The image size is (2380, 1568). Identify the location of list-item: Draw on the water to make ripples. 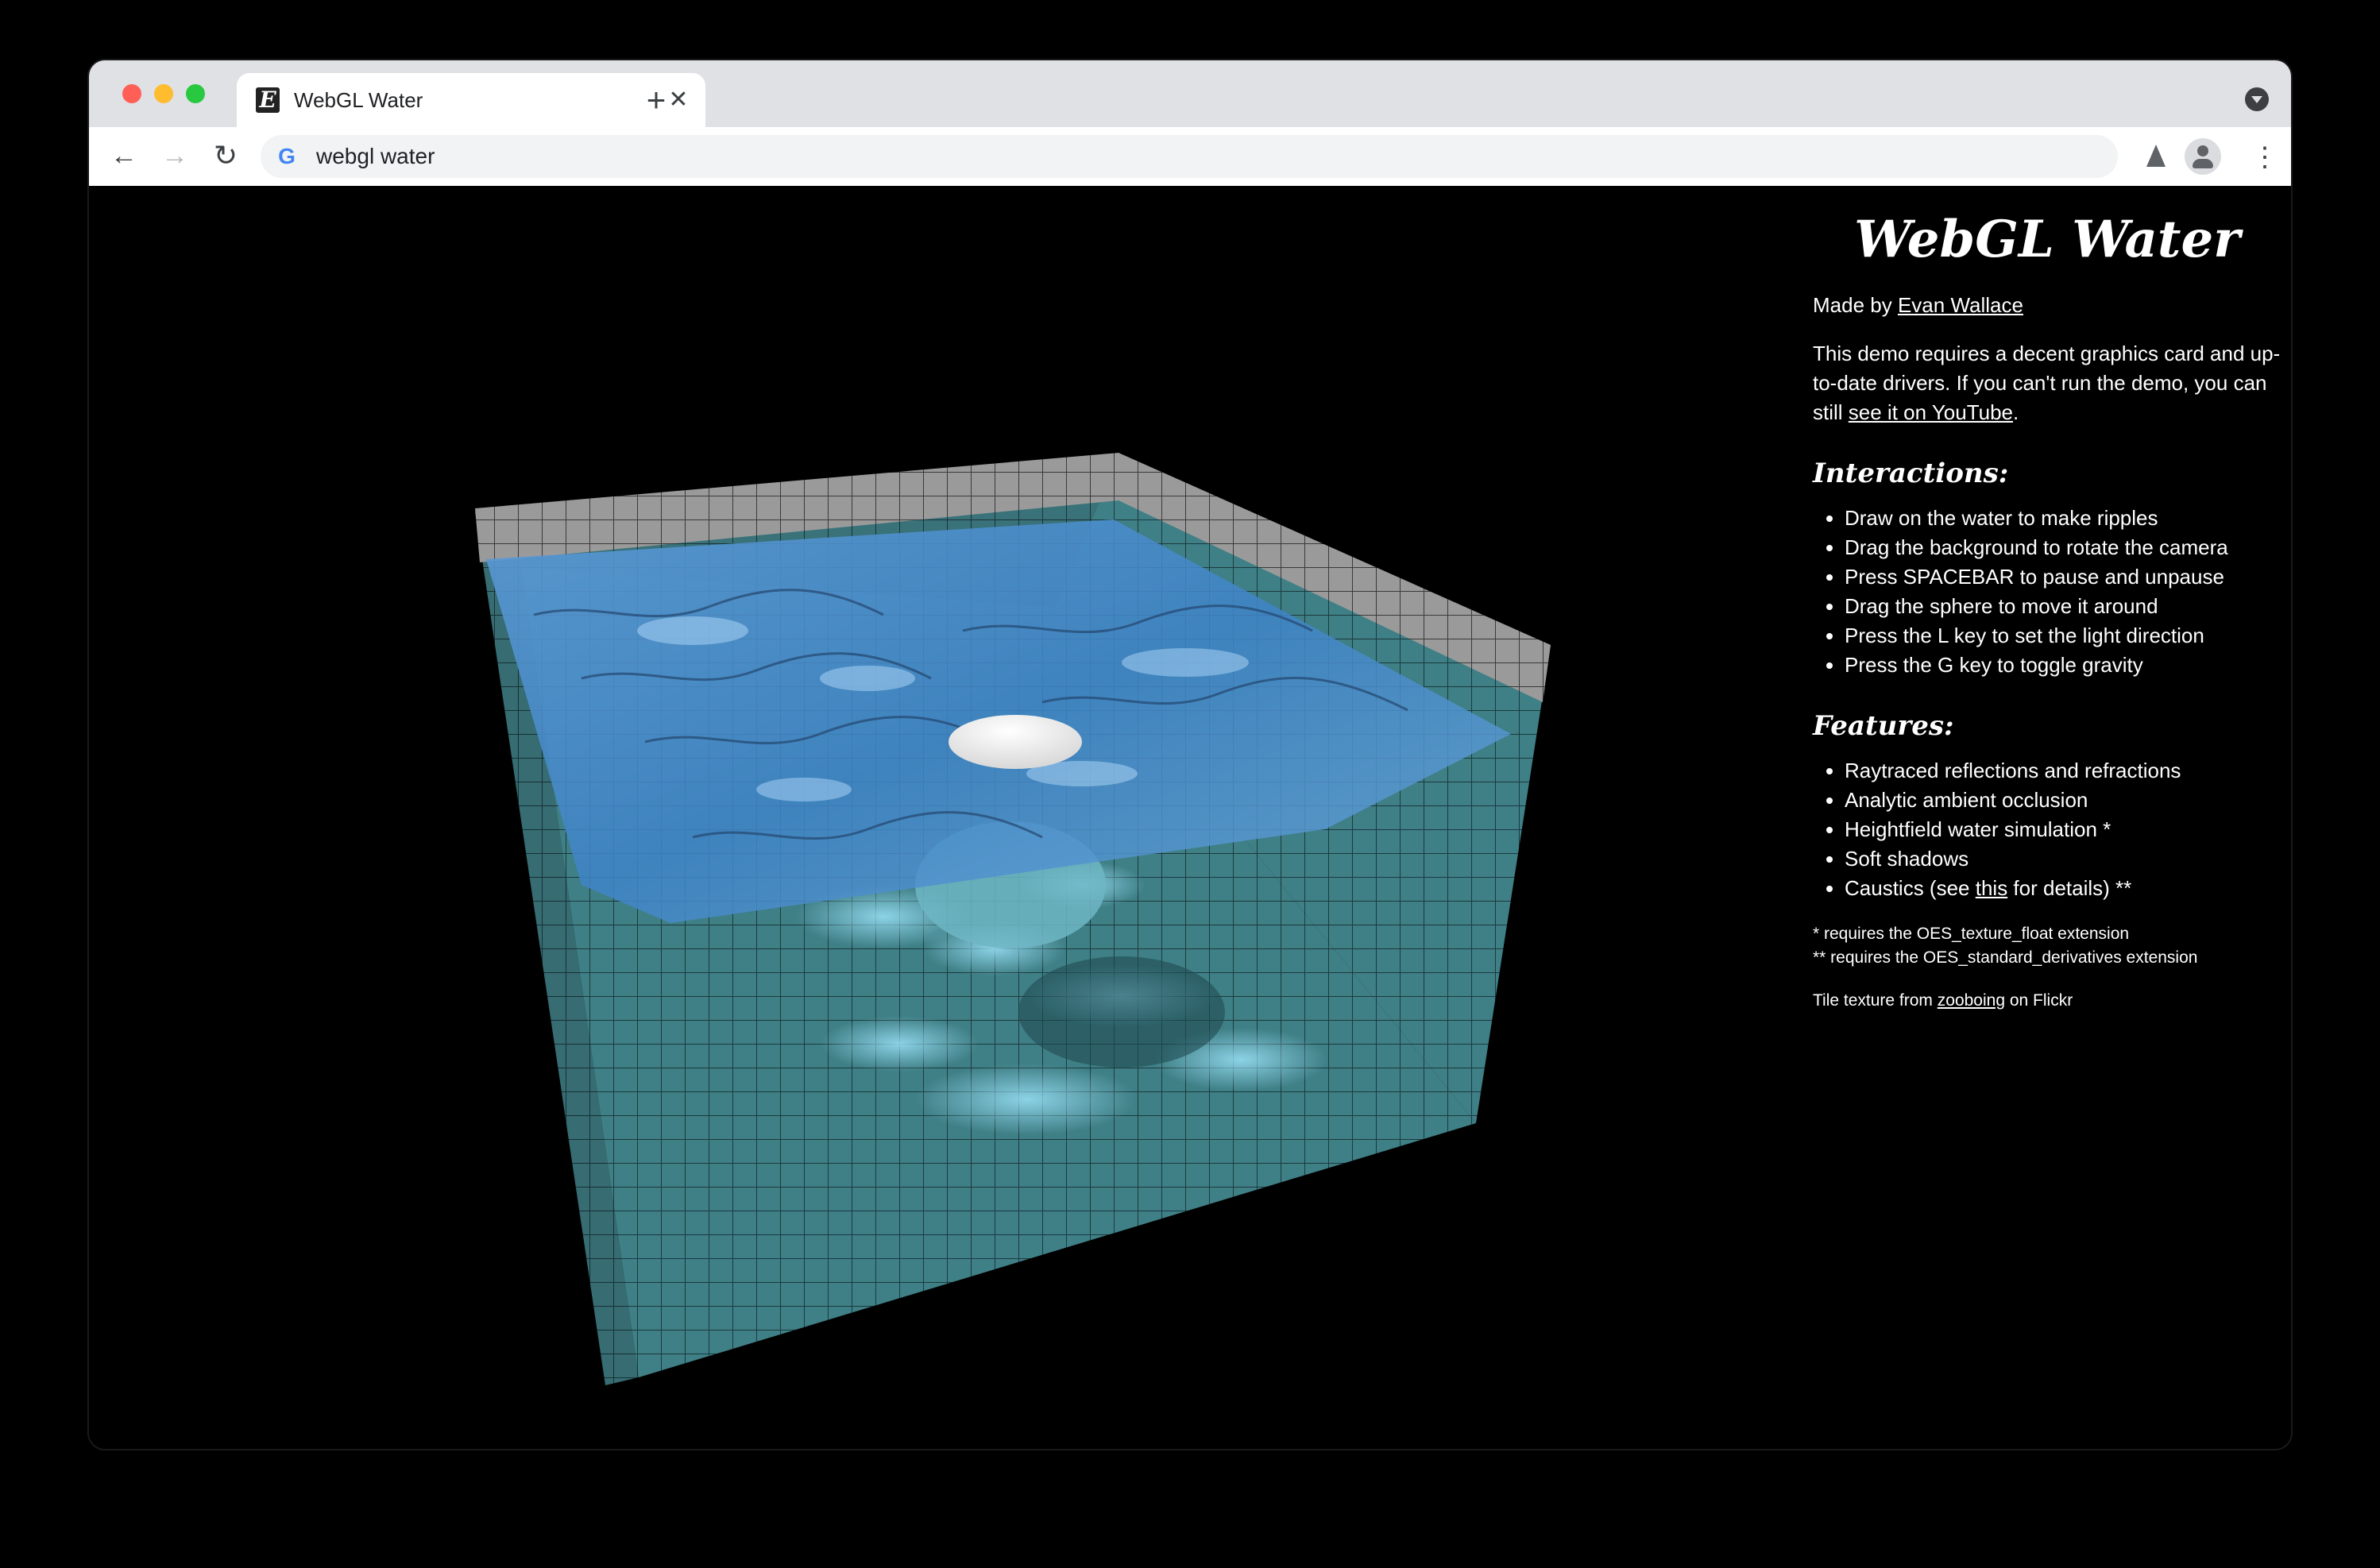
(2063, 518).